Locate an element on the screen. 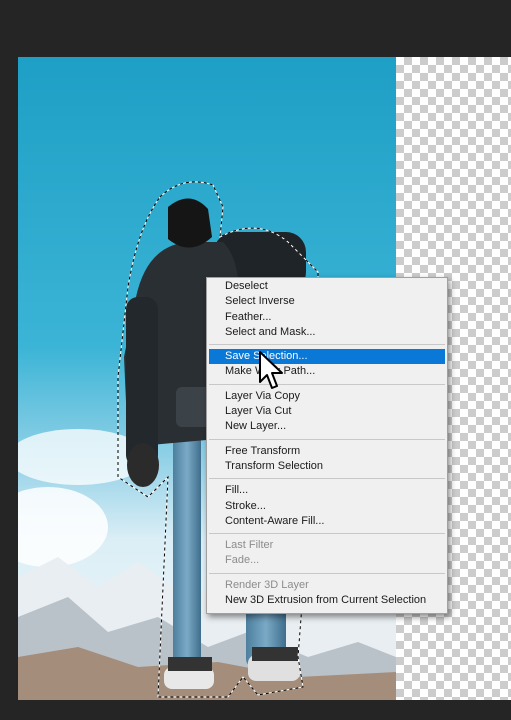  menu-item-layer-via-copy: Layer Via Copy is located at coordinates (327, 396).